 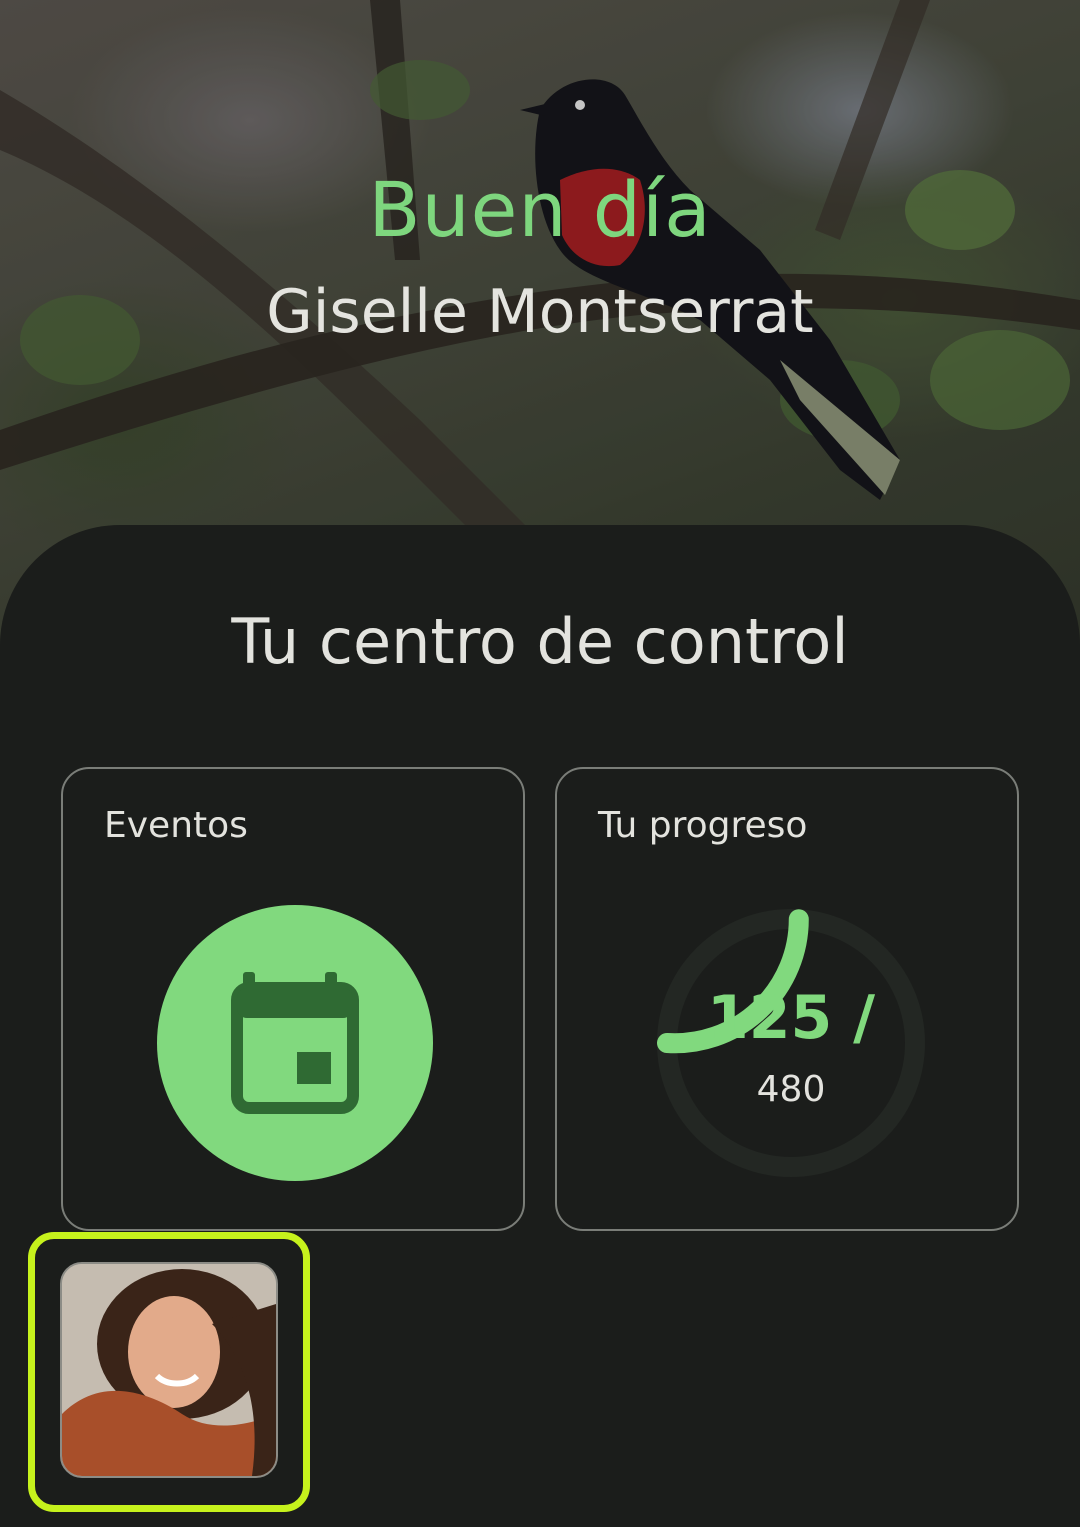 I want to click on progress-card-label: Tu progreso, so click(x=703, y=825).